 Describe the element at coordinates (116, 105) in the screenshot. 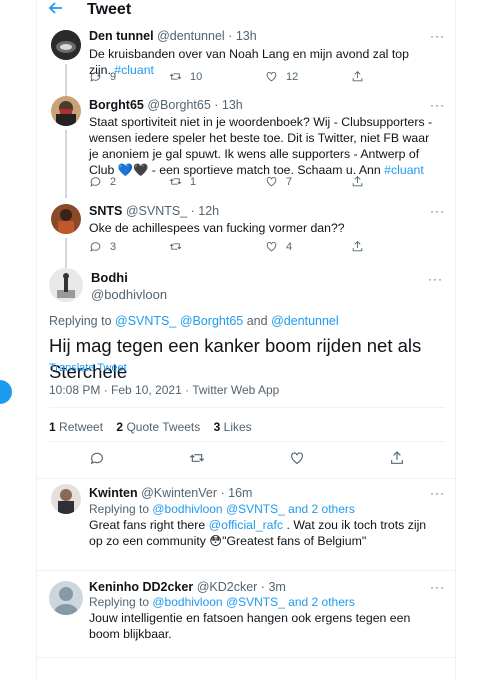

I see `display-name: Borght65` at that location.